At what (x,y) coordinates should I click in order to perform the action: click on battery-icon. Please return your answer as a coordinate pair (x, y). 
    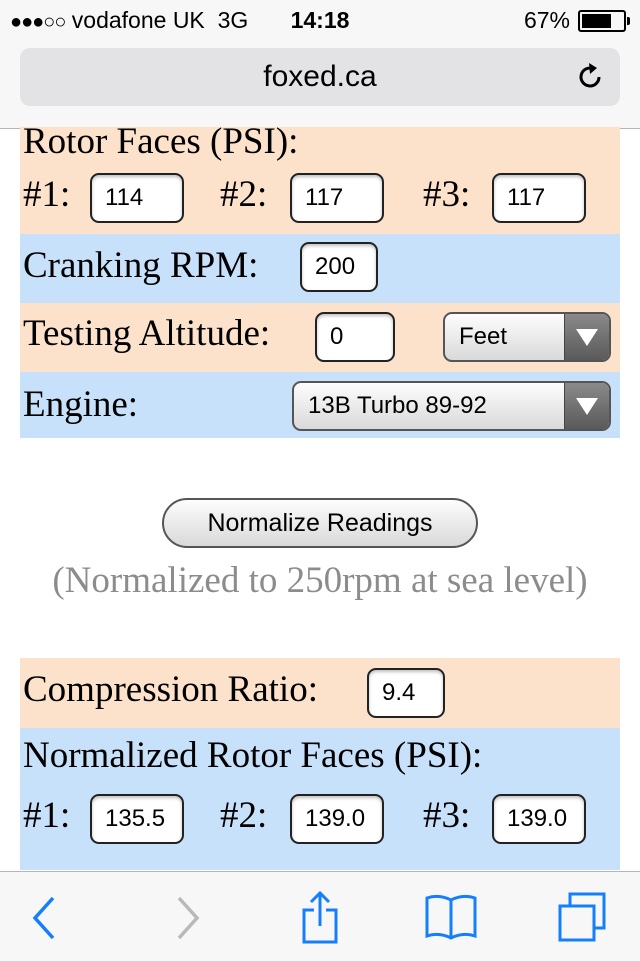
    Looking at the image, I should click on (604, 20).